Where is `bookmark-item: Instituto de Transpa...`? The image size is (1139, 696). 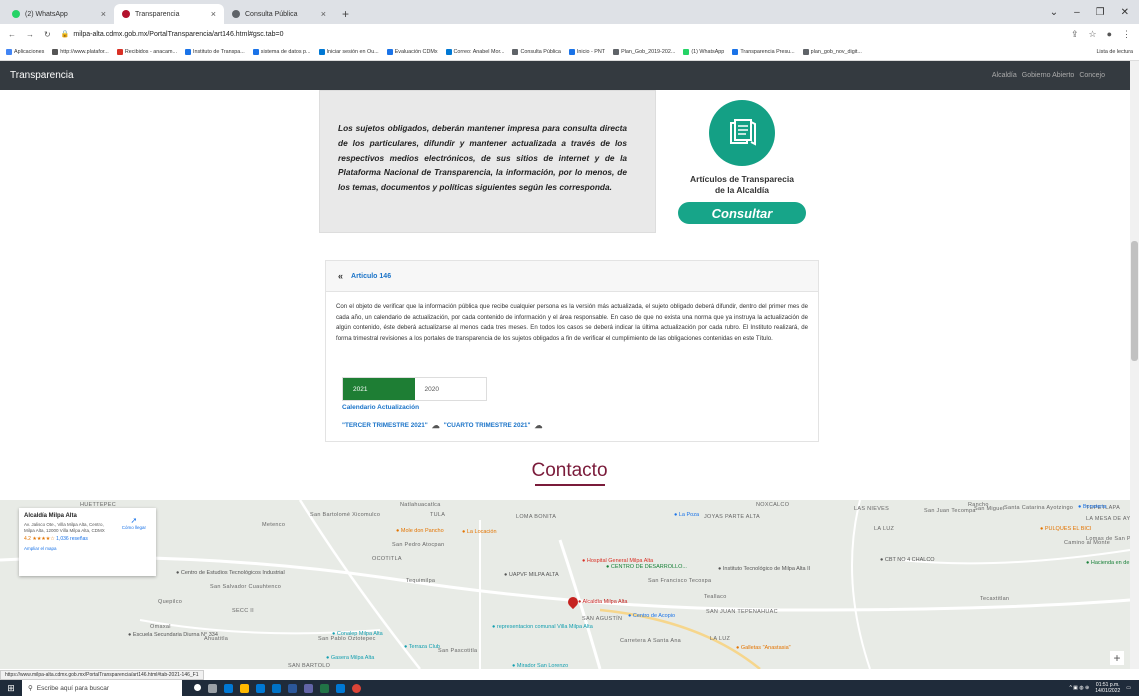 bookmark-item: Instituto de Transpa... is located at coordinates (214, 52).